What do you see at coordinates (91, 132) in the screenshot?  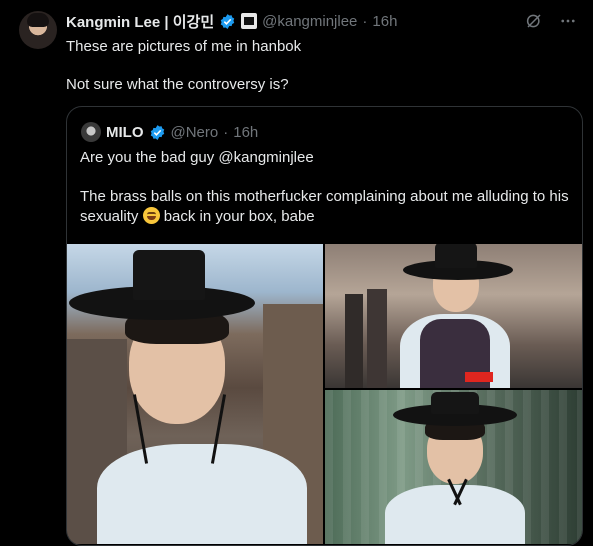 I see `quoted-author-avatar` at bounding box center [91, 132].